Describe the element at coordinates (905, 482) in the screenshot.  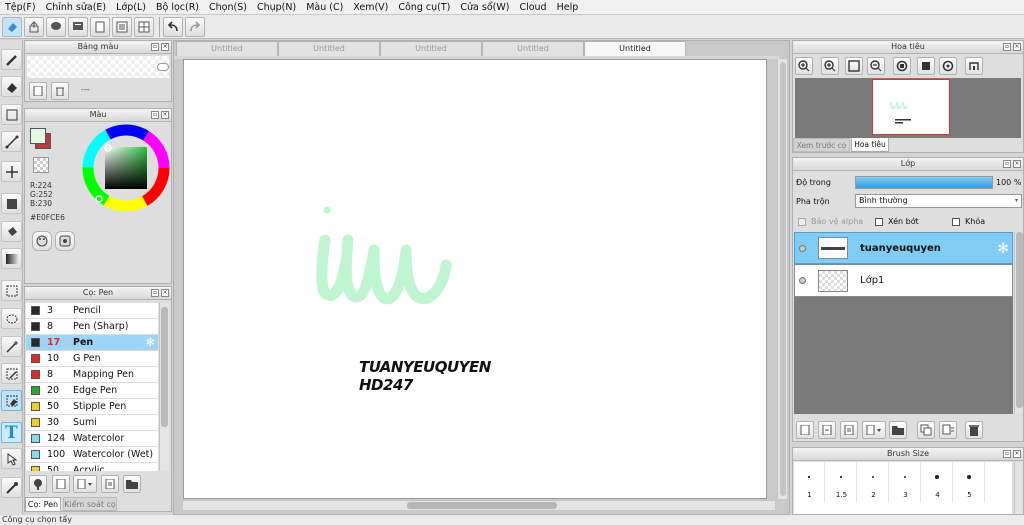
I see `brush-size-cell: 3` at that location.